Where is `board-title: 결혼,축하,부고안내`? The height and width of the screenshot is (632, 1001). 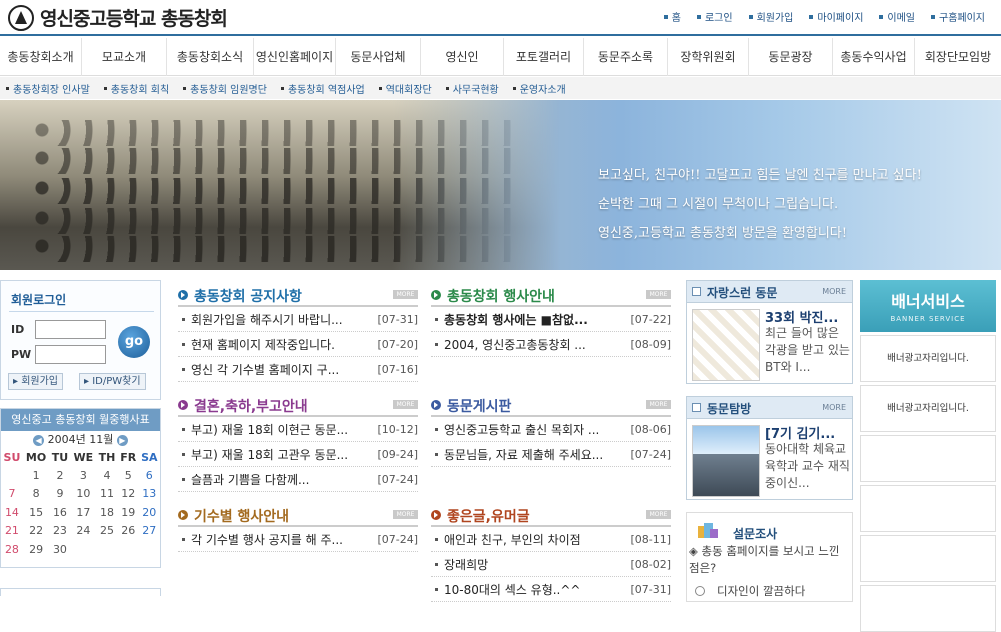
board-title: 결혼,축하,부고안내 is located at coordinates (251, 406).